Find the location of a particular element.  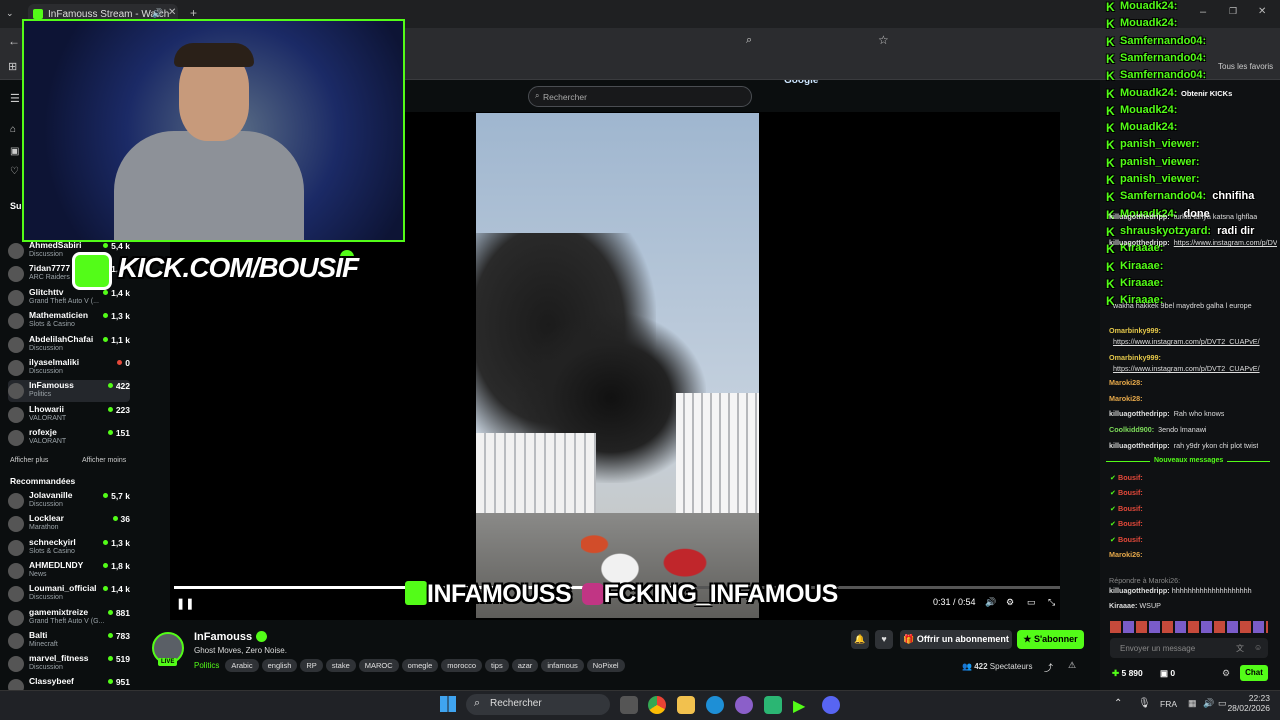

language-indicator: FRA is located at coordinates (1168, 704).